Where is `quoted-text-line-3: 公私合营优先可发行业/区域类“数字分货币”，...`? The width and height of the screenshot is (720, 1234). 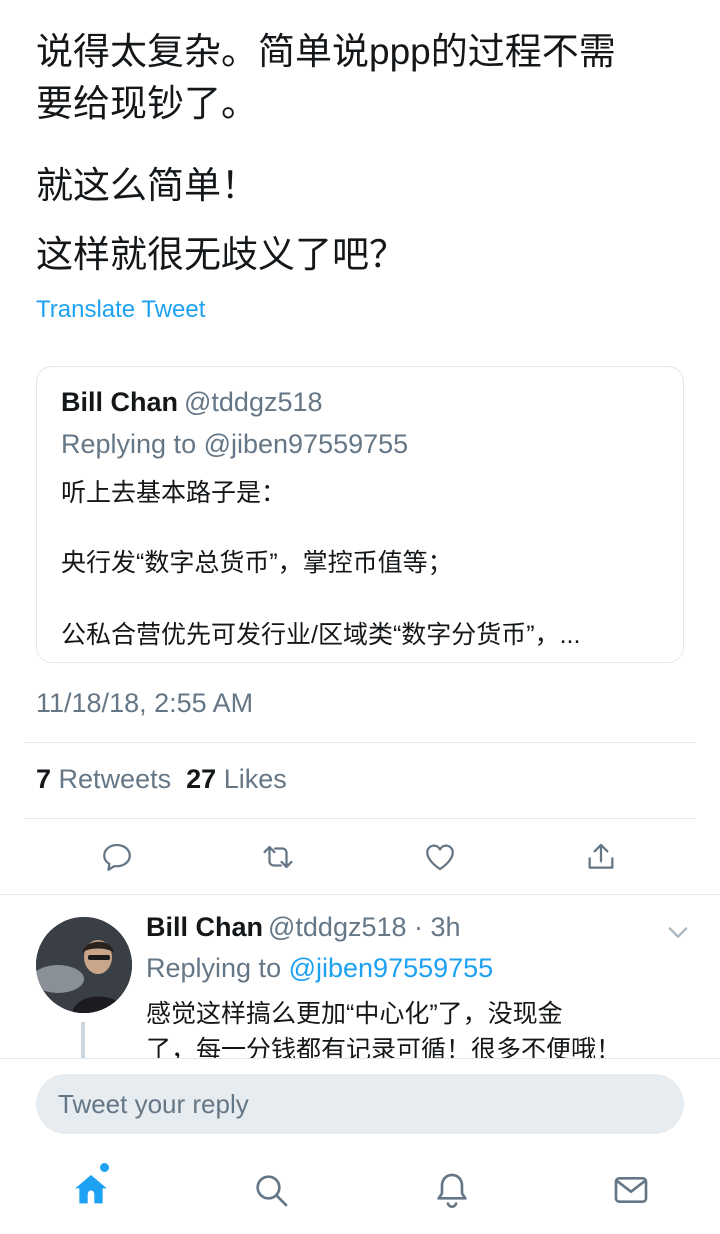 quoted-text-line-3: 公私合营优先可发行业/区域类“数字分货币”，... is located at coordinates (321, 635).